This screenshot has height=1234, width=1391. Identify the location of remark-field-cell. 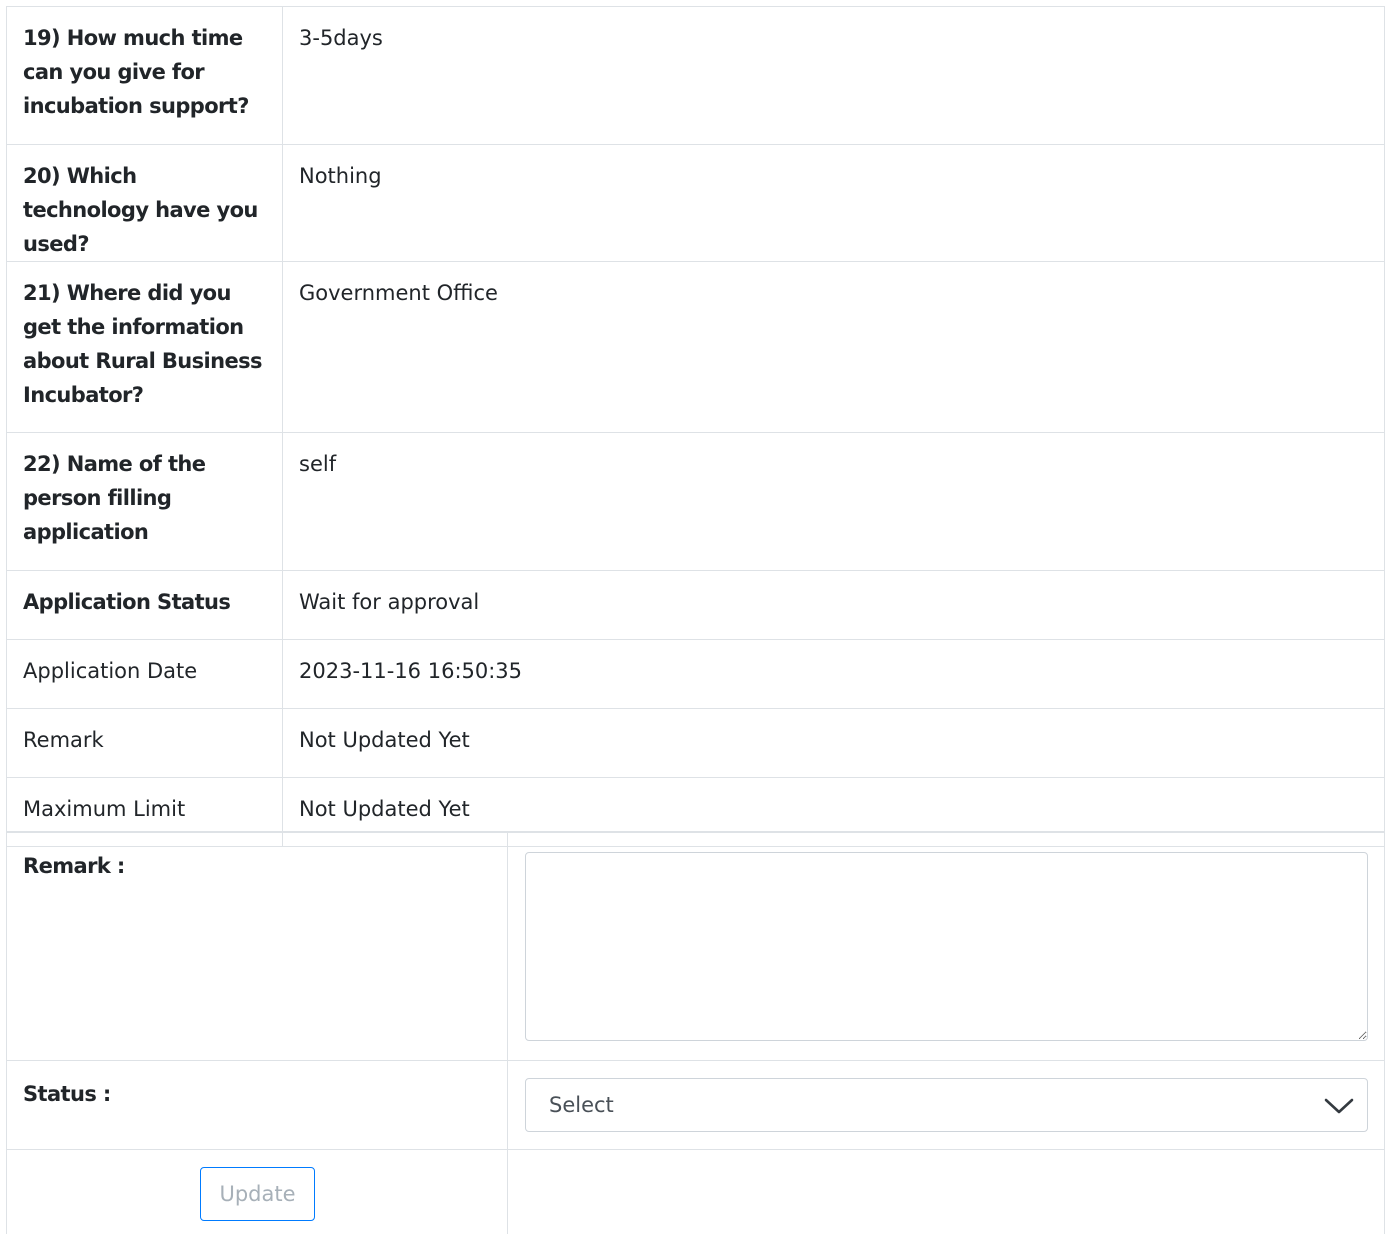
(946, 946).